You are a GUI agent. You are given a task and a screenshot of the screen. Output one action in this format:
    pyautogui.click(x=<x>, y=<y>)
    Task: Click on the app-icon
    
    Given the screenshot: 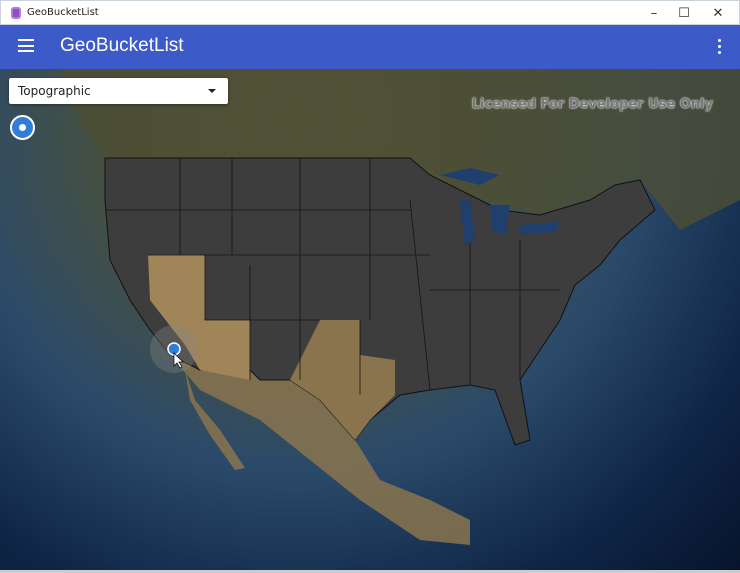 What is the action you would take?
    pyautogui.click(x=16, y=12)
    